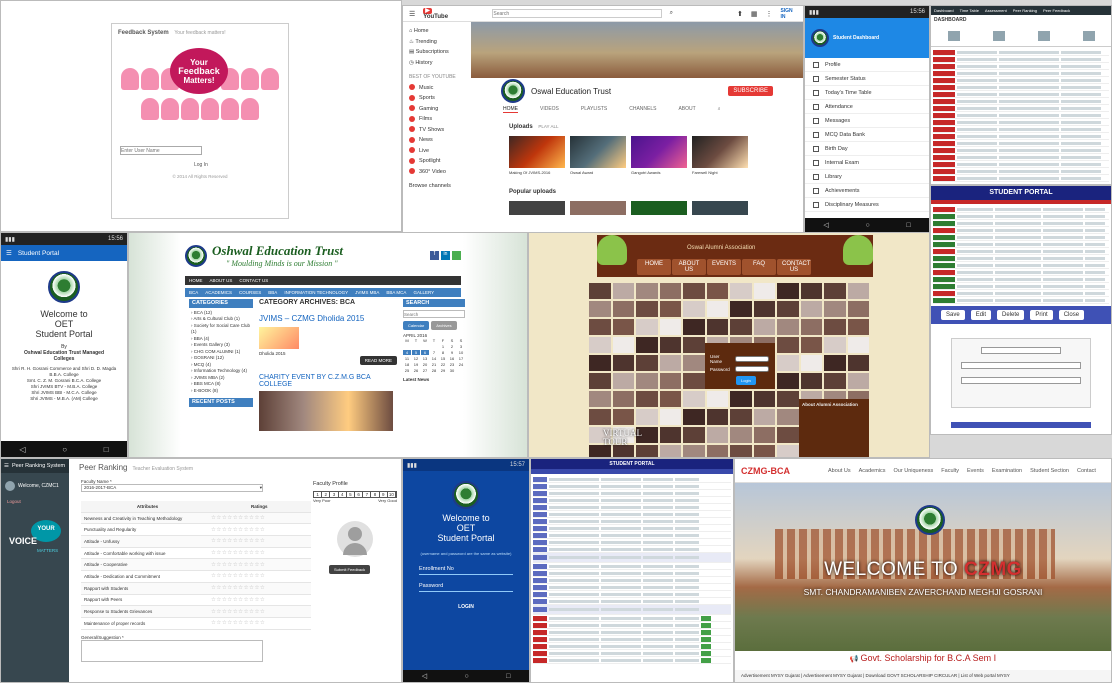  What do you see at coordinates (443, 352) in the screenshot?
I see `calendar-day: 8` at bounding box center [443, 352].